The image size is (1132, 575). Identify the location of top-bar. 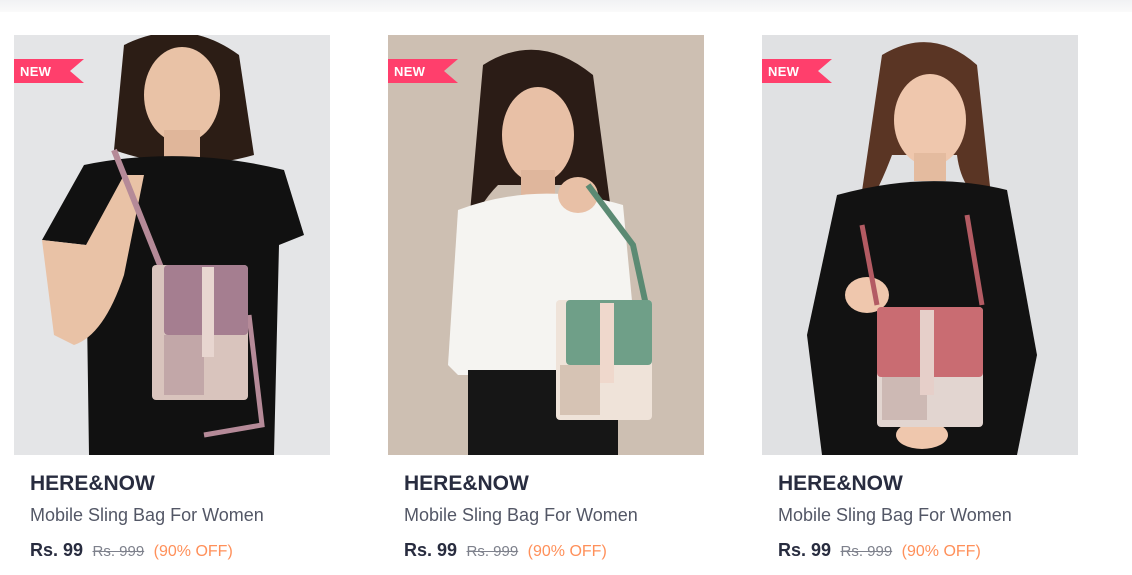
(566, 6).